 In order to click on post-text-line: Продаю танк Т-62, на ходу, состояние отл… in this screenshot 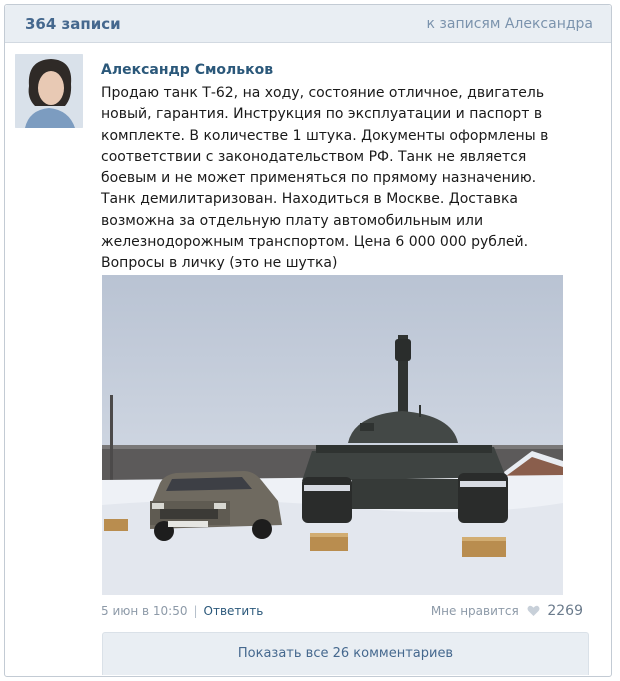, I will do `click(323, 93)`.